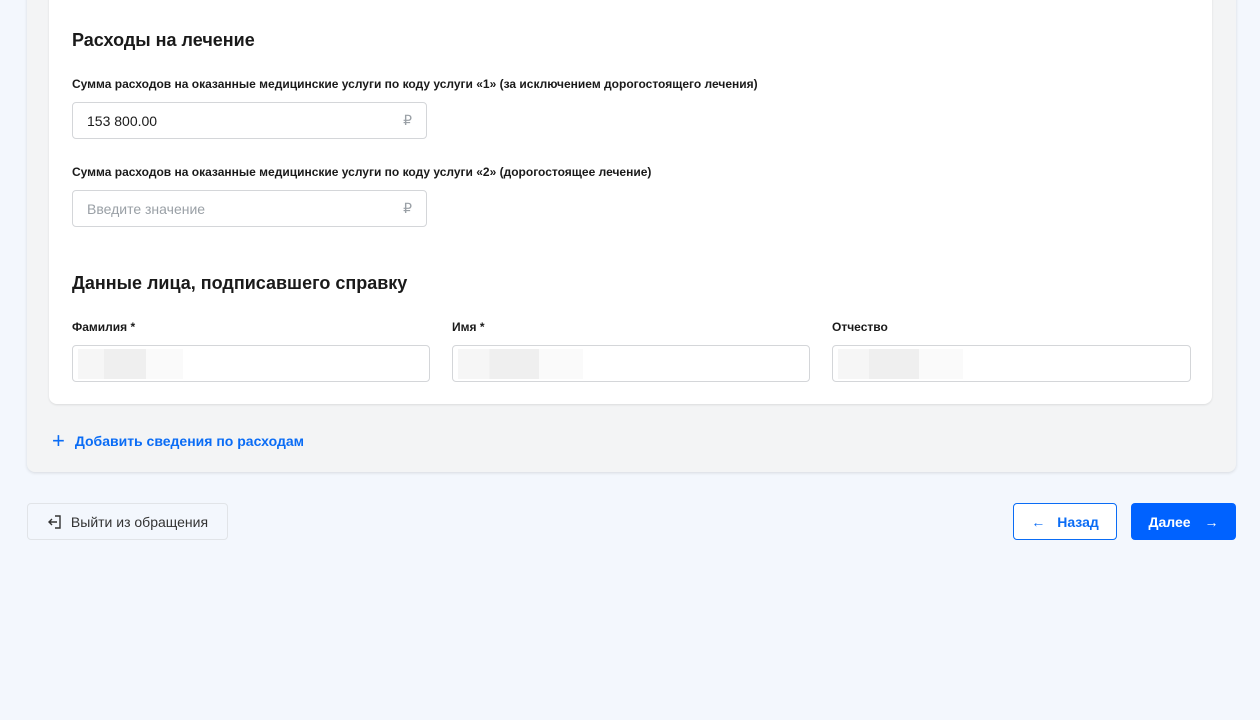 This screenshot has height=720, width=1260. What do you see at coordinates (1038, 521) in the screenshot?
I see `arrow-left-icon: ←` at bounding box center [1038, 521].